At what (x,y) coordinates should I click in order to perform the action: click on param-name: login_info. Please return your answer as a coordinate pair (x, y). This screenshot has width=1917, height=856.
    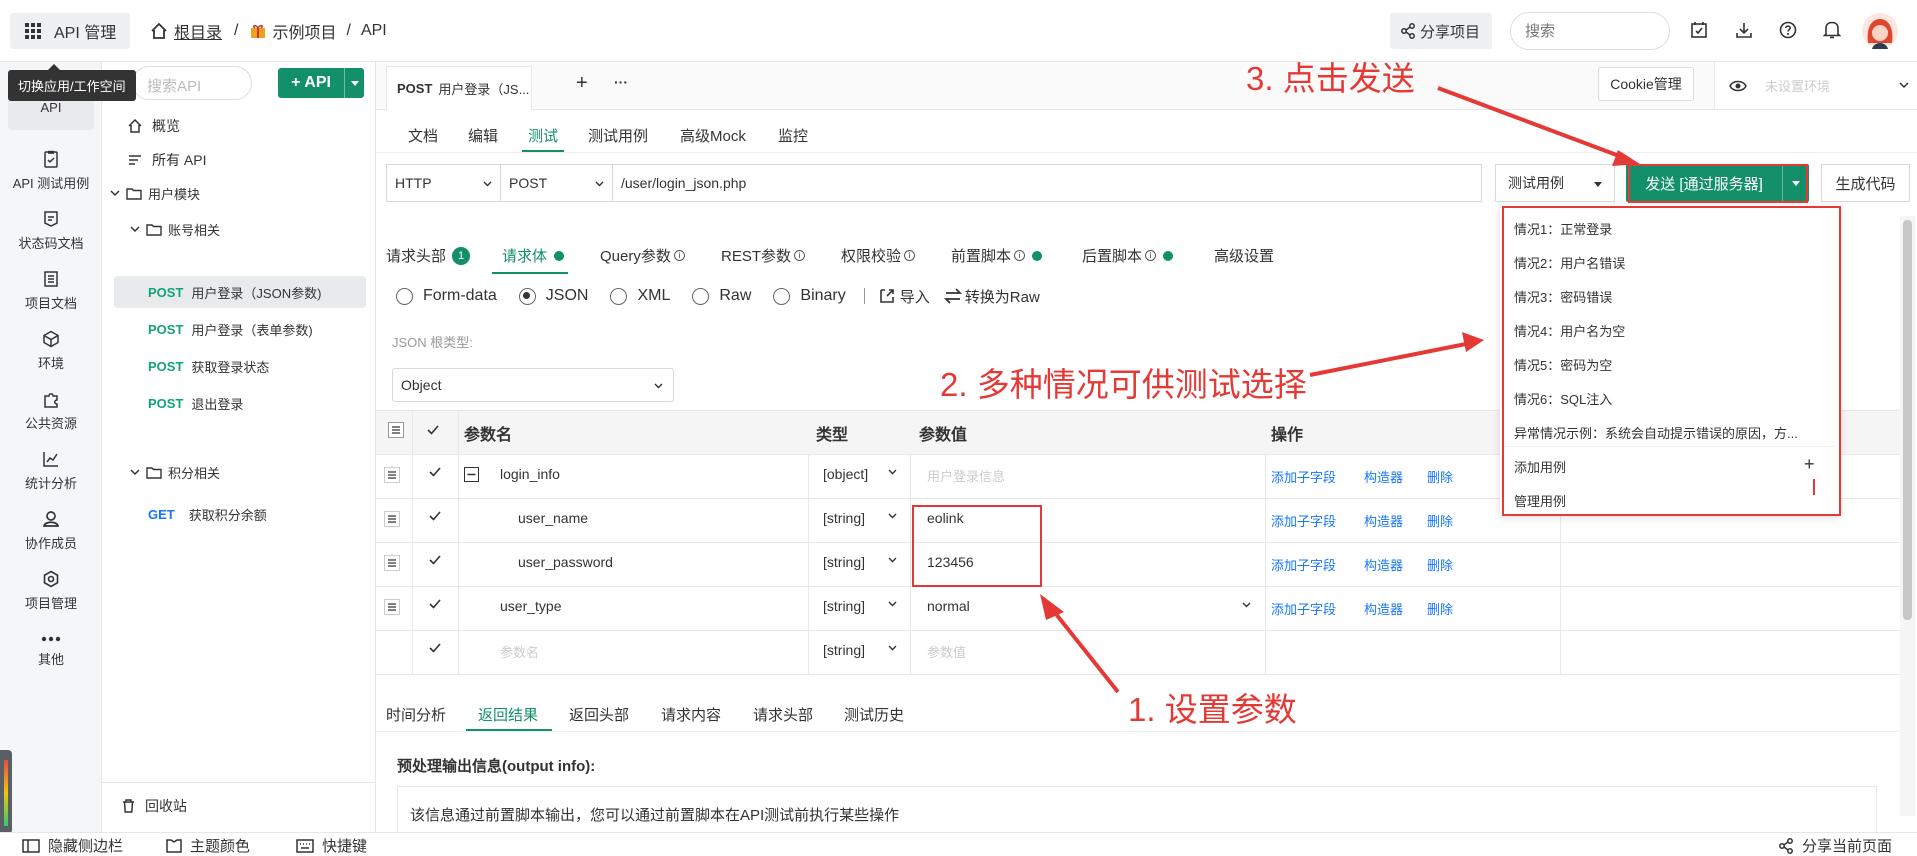
    Looking at the image, I should click on (530, 474).